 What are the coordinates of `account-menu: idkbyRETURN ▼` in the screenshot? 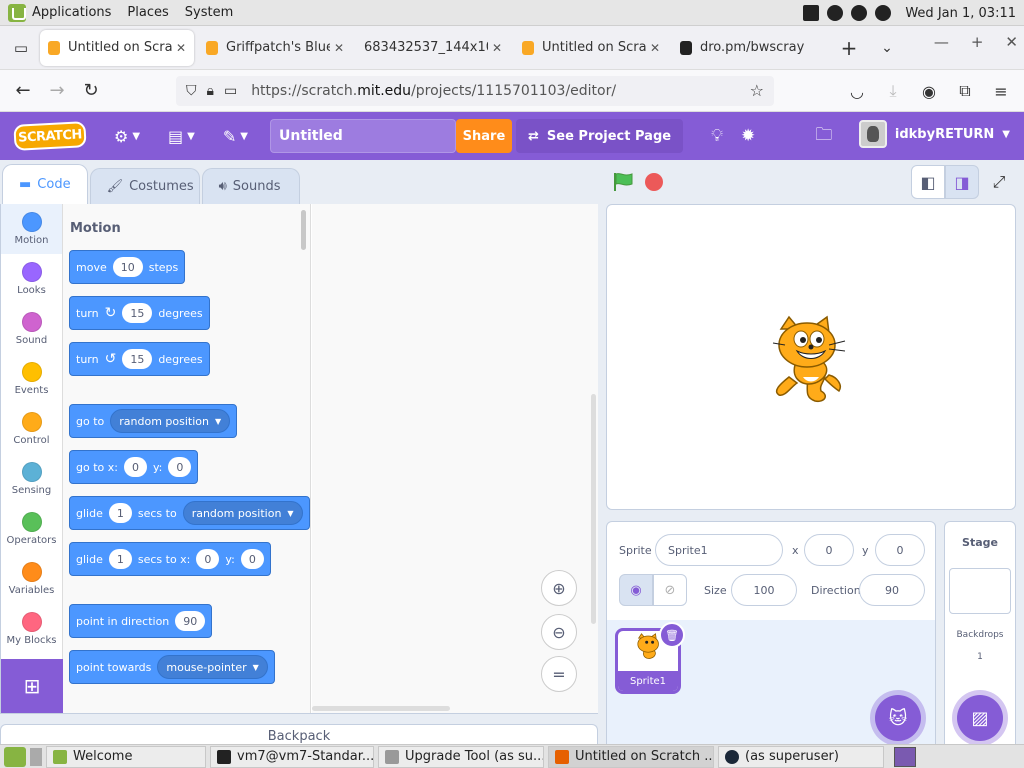 It's located at (934, 134).